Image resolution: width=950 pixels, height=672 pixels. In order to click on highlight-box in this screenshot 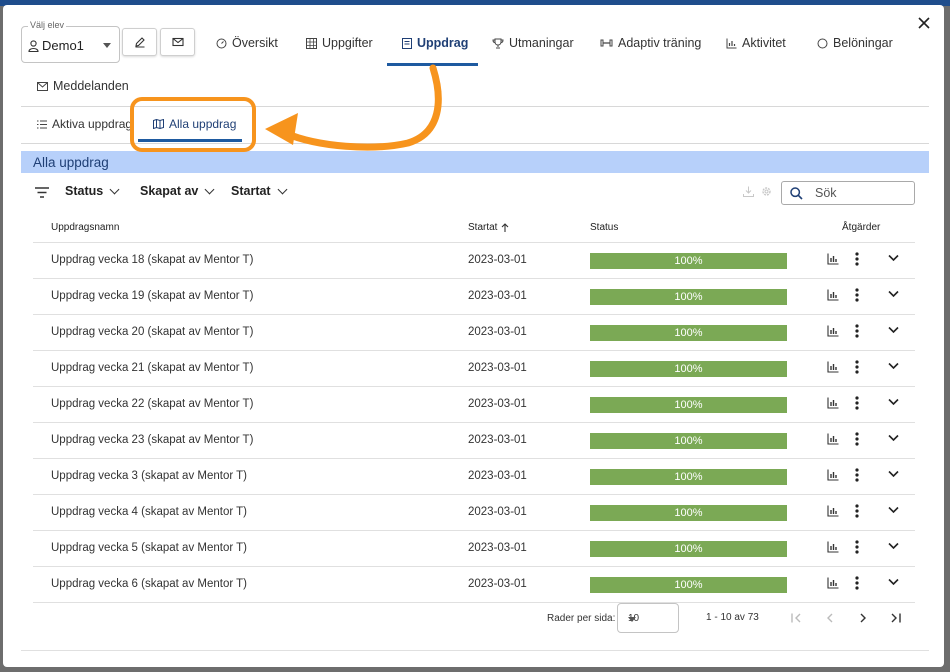, I will do `click(193, 124)`.